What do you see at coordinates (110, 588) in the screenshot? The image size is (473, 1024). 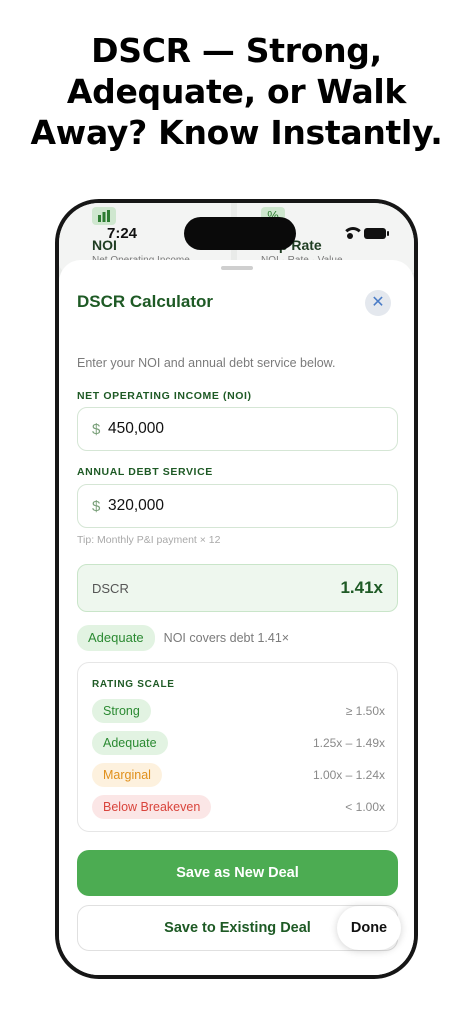 I see `dscr-result-label: DSCR` at bounding box center [110, 588].